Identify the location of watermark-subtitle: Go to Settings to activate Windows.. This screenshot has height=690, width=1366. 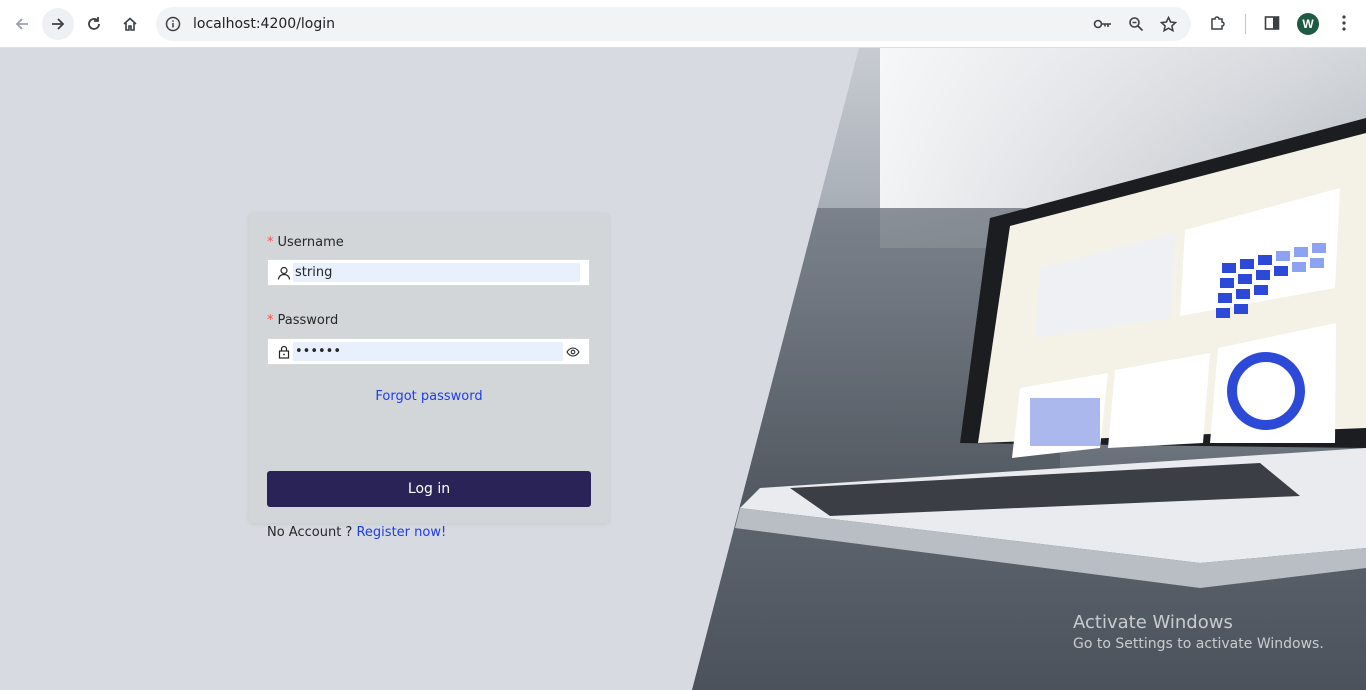
(1198, 644).